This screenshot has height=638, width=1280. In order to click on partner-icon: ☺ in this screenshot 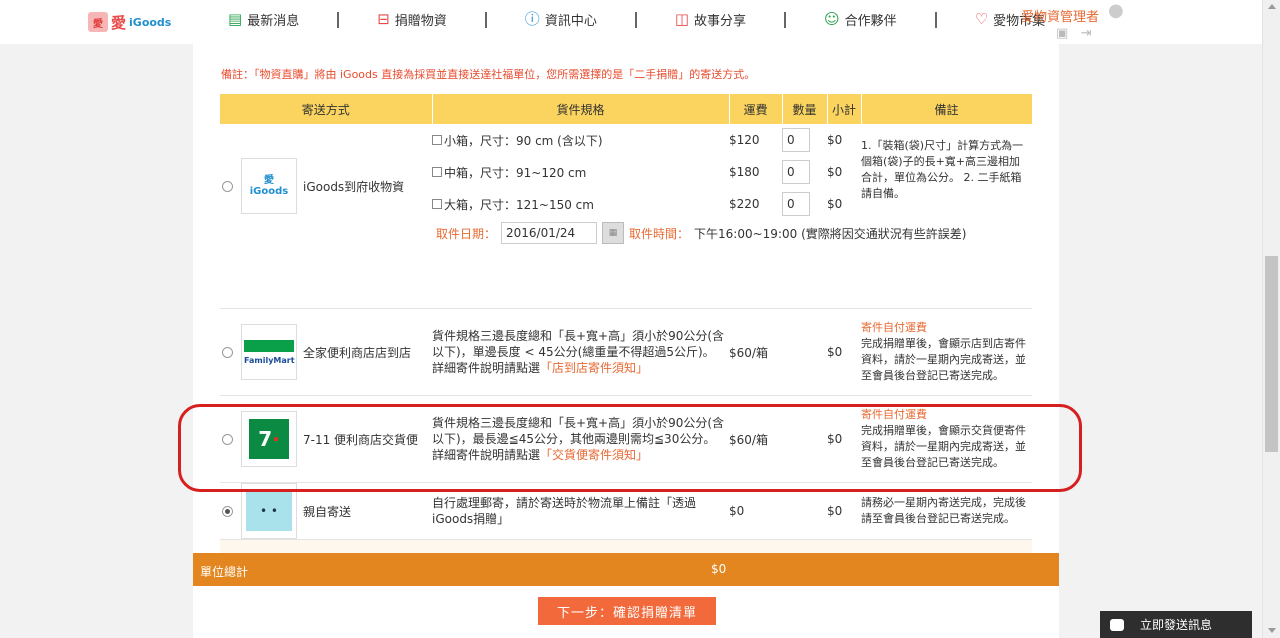, I will do `click(832, 19)`.